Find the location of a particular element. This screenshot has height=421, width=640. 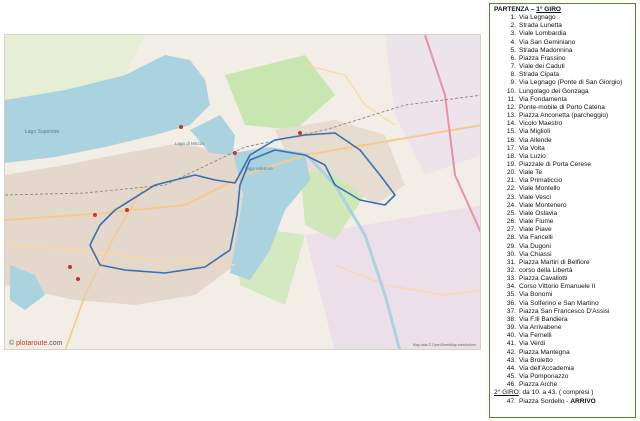

stop-item: 4. Via San Geminiano is located at coordinates (563, 43).